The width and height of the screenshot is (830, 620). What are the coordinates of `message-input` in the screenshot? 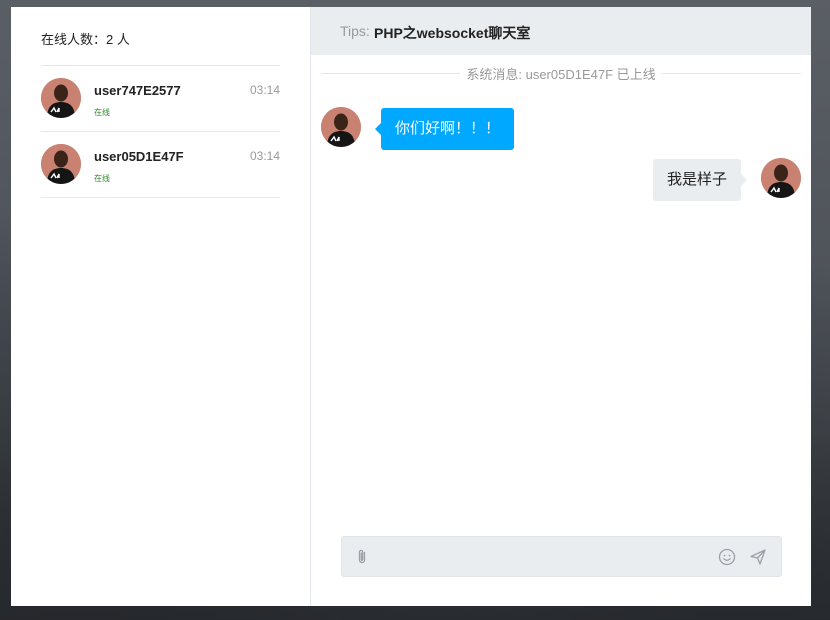 It's located at (543, 558).